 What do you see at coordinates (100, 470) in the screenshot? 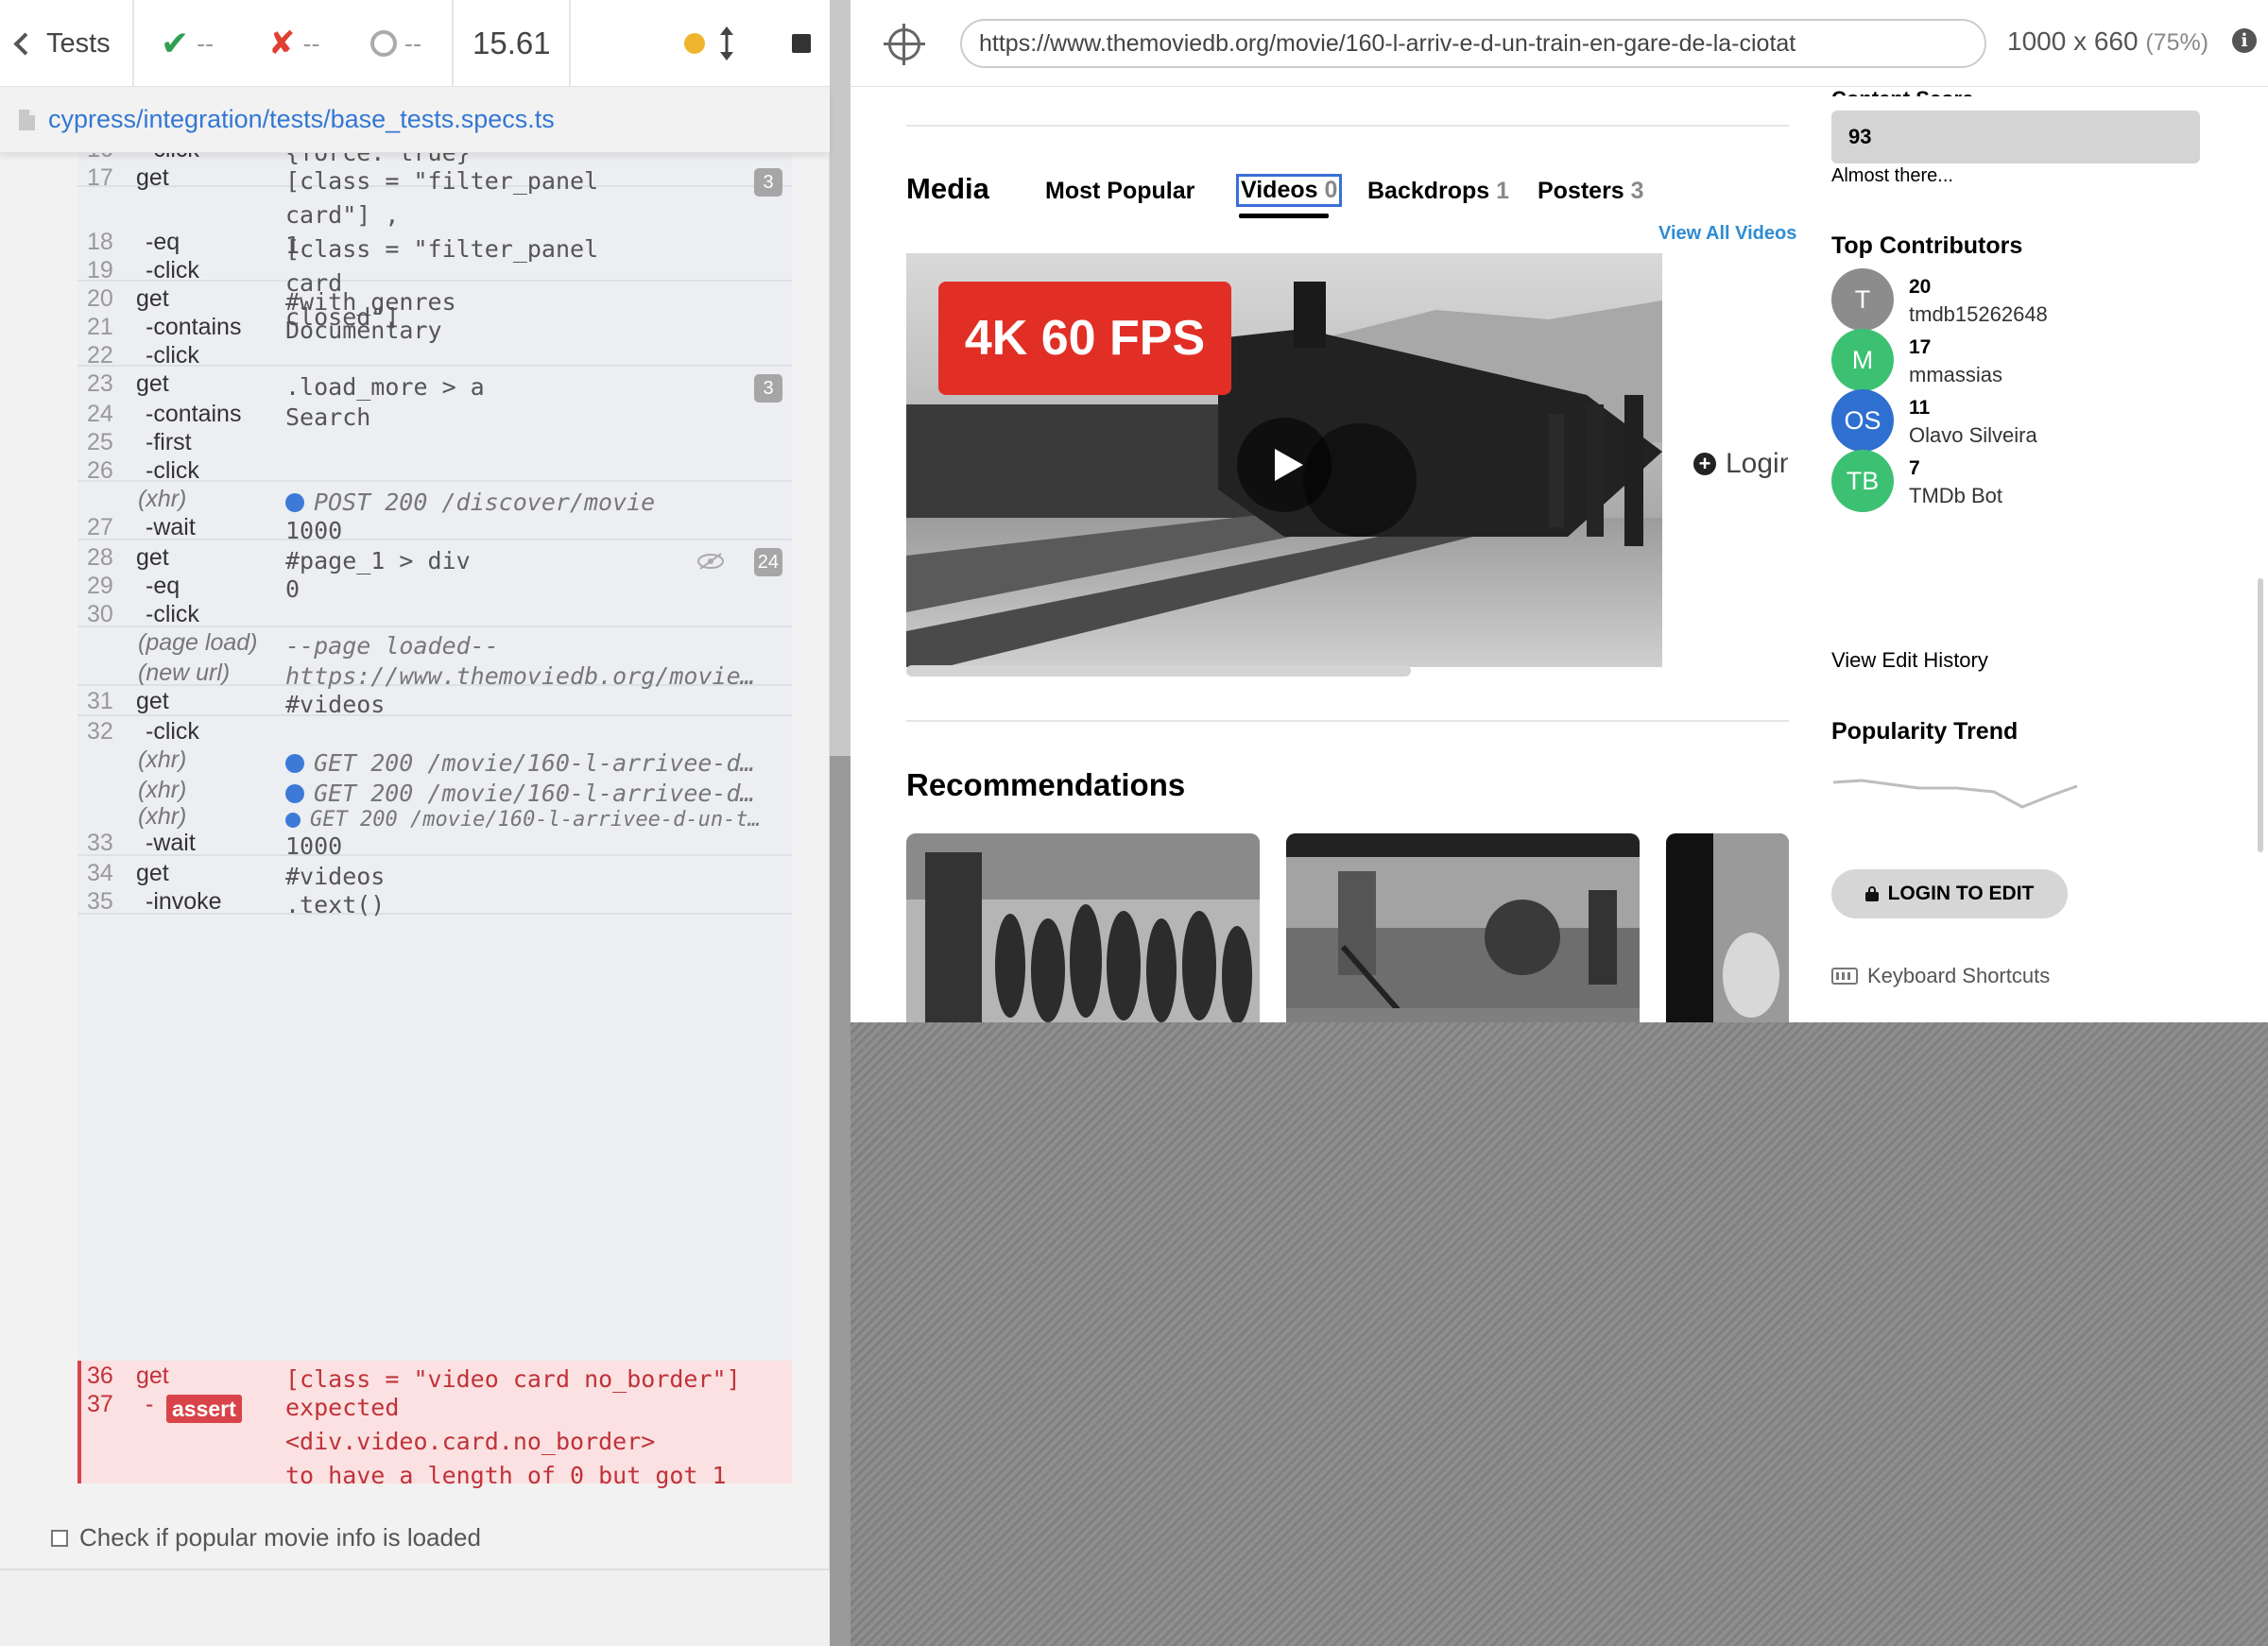
I see `command-number: 26` at bounding box center [100, 470].